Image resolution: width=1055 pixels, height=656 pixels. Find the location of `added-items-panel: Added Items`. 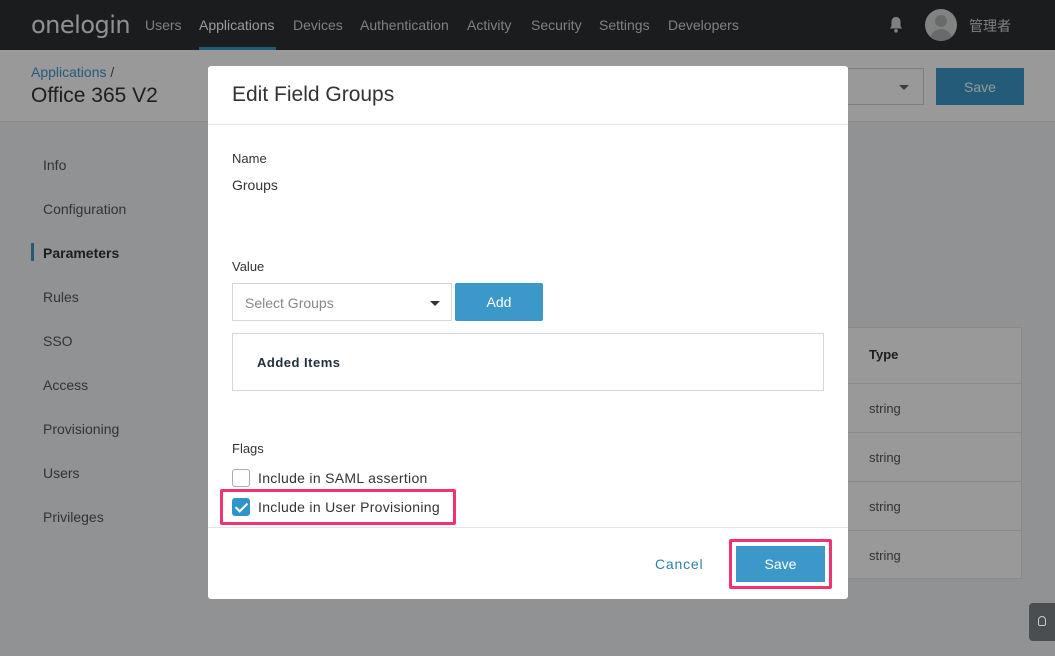

added-items-panel: Added Items is located at coordinates (528, 362).